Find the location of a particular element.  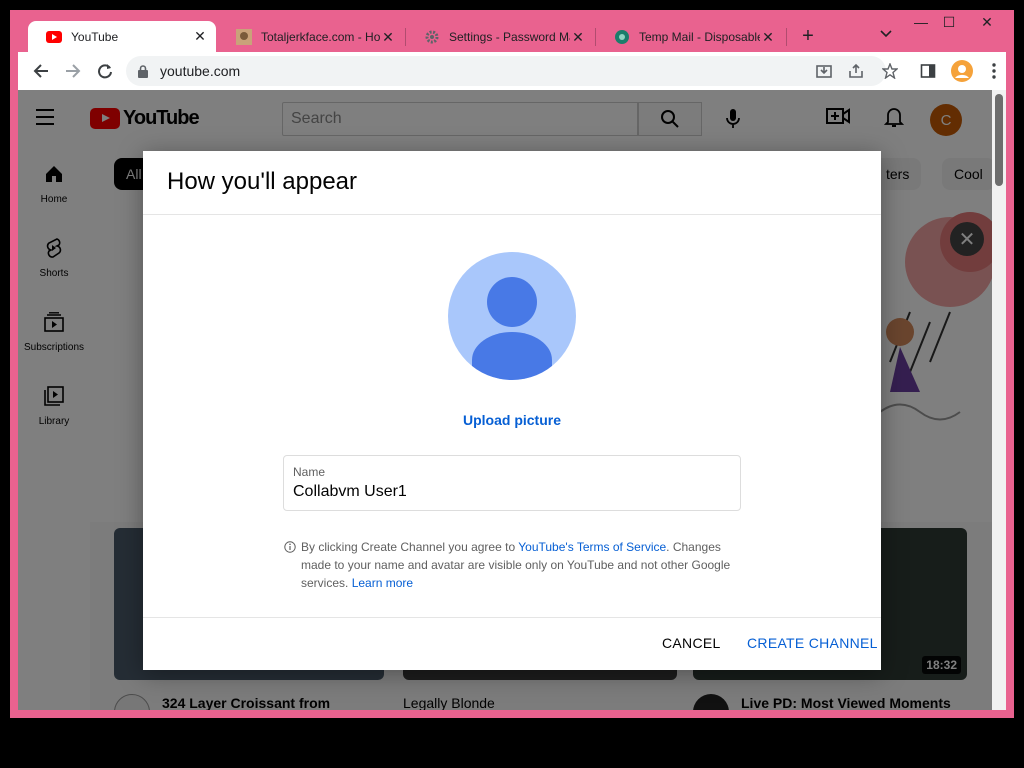

profile-avatar-icon is located at coordinates (962, 71).